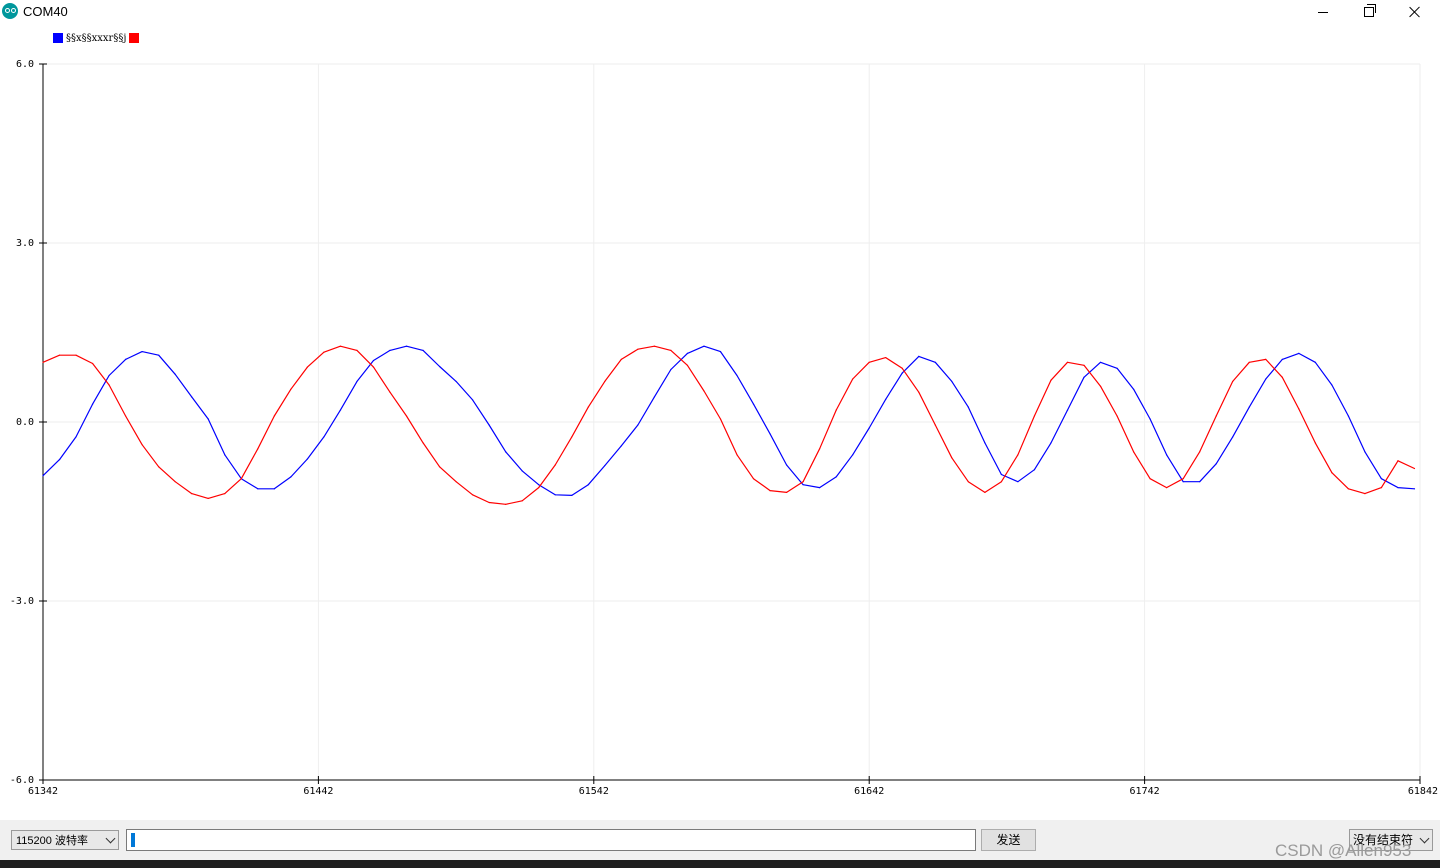 This screenshot has height=868, width=1440. What do you see at coordinates (52, 841) in the screenshot?
I see `baud-rate-value: 115200 波特率` at bounding box center [52, 841].